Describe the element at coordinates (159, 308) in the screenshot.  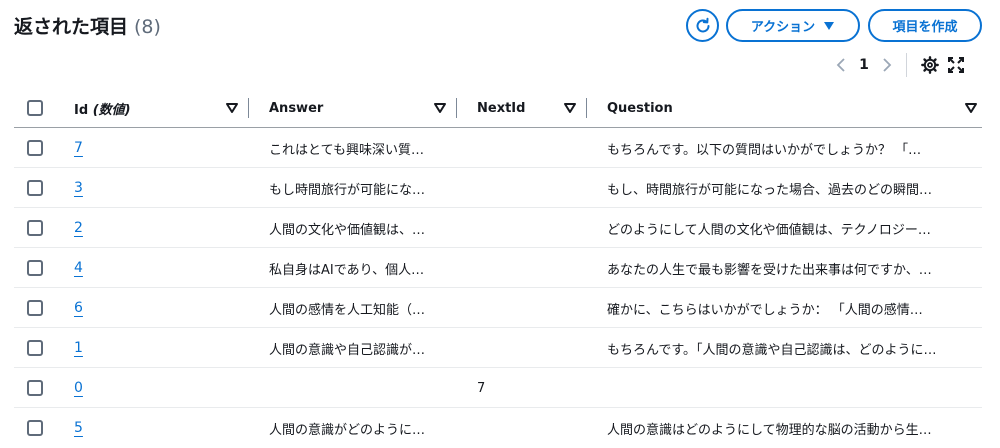
I see `id-cell: 6` at that location.